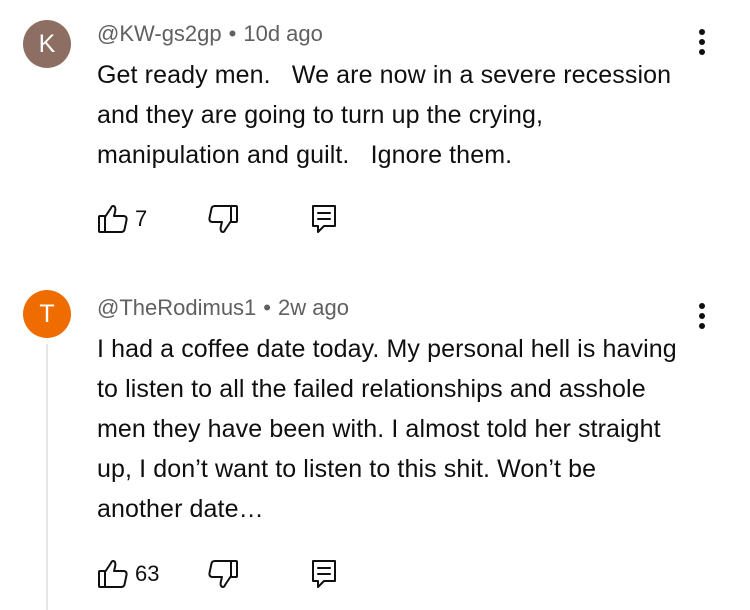  Describe the element at coordinates (147, 573) in the screenshot. I see `like-count: 63` at that location.